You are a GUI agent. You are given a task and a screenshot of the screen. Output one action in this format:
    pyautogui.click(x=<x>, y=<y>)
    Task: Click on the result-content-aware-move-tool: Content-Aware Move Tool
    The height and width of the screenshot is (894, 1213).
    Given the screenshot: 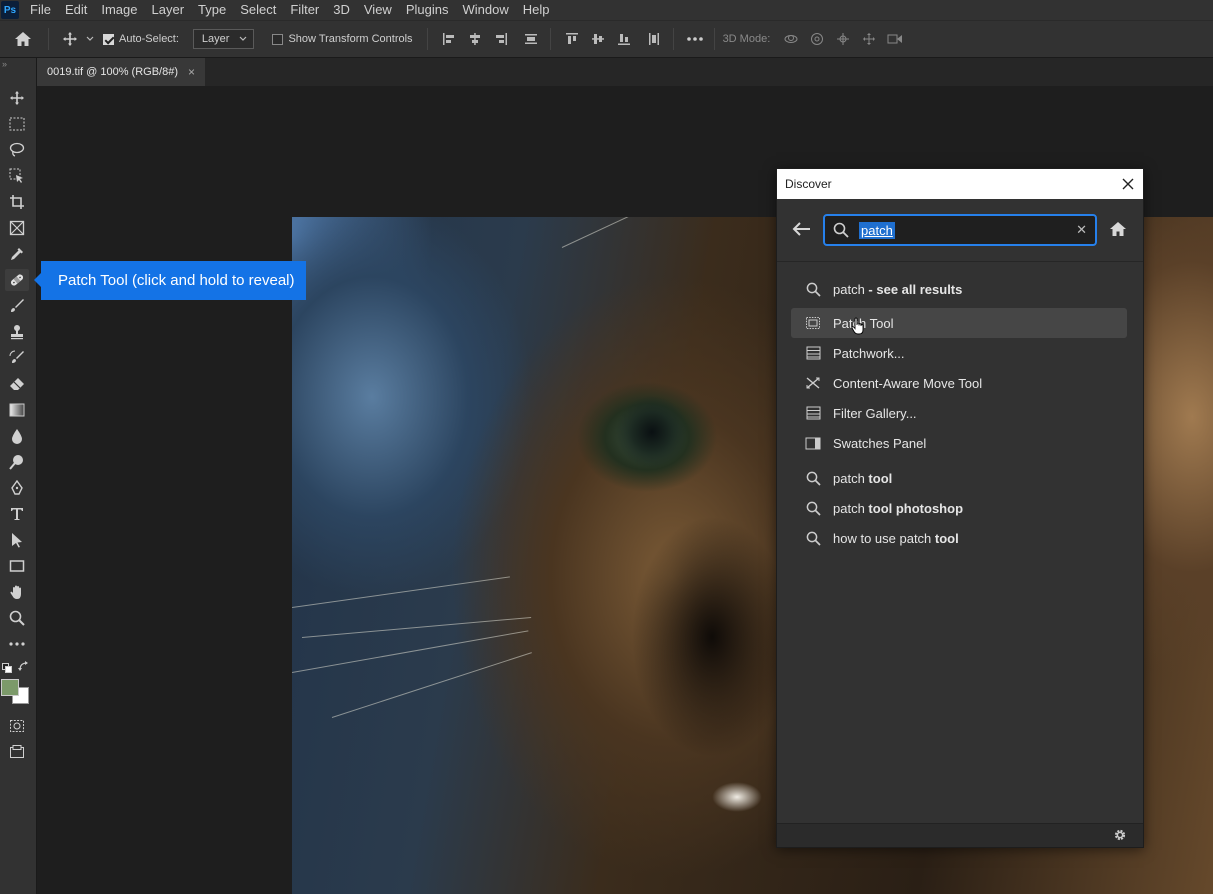 What is the action you would take?
    pyautogui.click(x=959, y=383)
    